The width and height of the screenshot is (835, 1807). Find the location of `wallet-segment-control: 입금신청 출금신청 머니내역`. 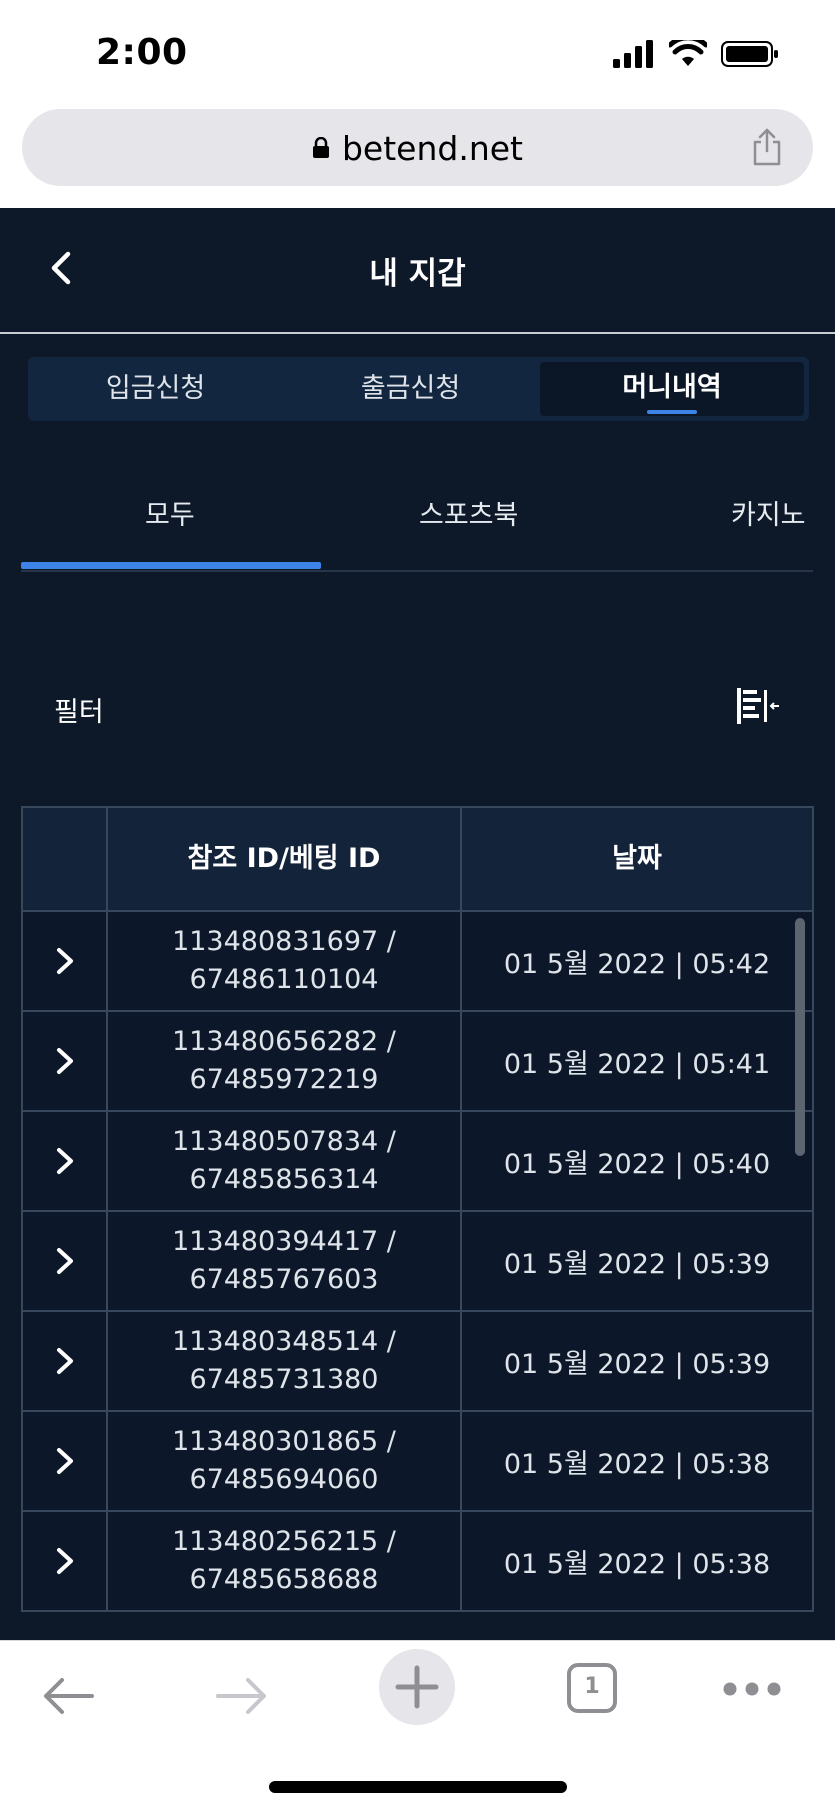

wallet-segment-control: 입금신청 출금신청 머니내역 is located at coordinates (418, 389).